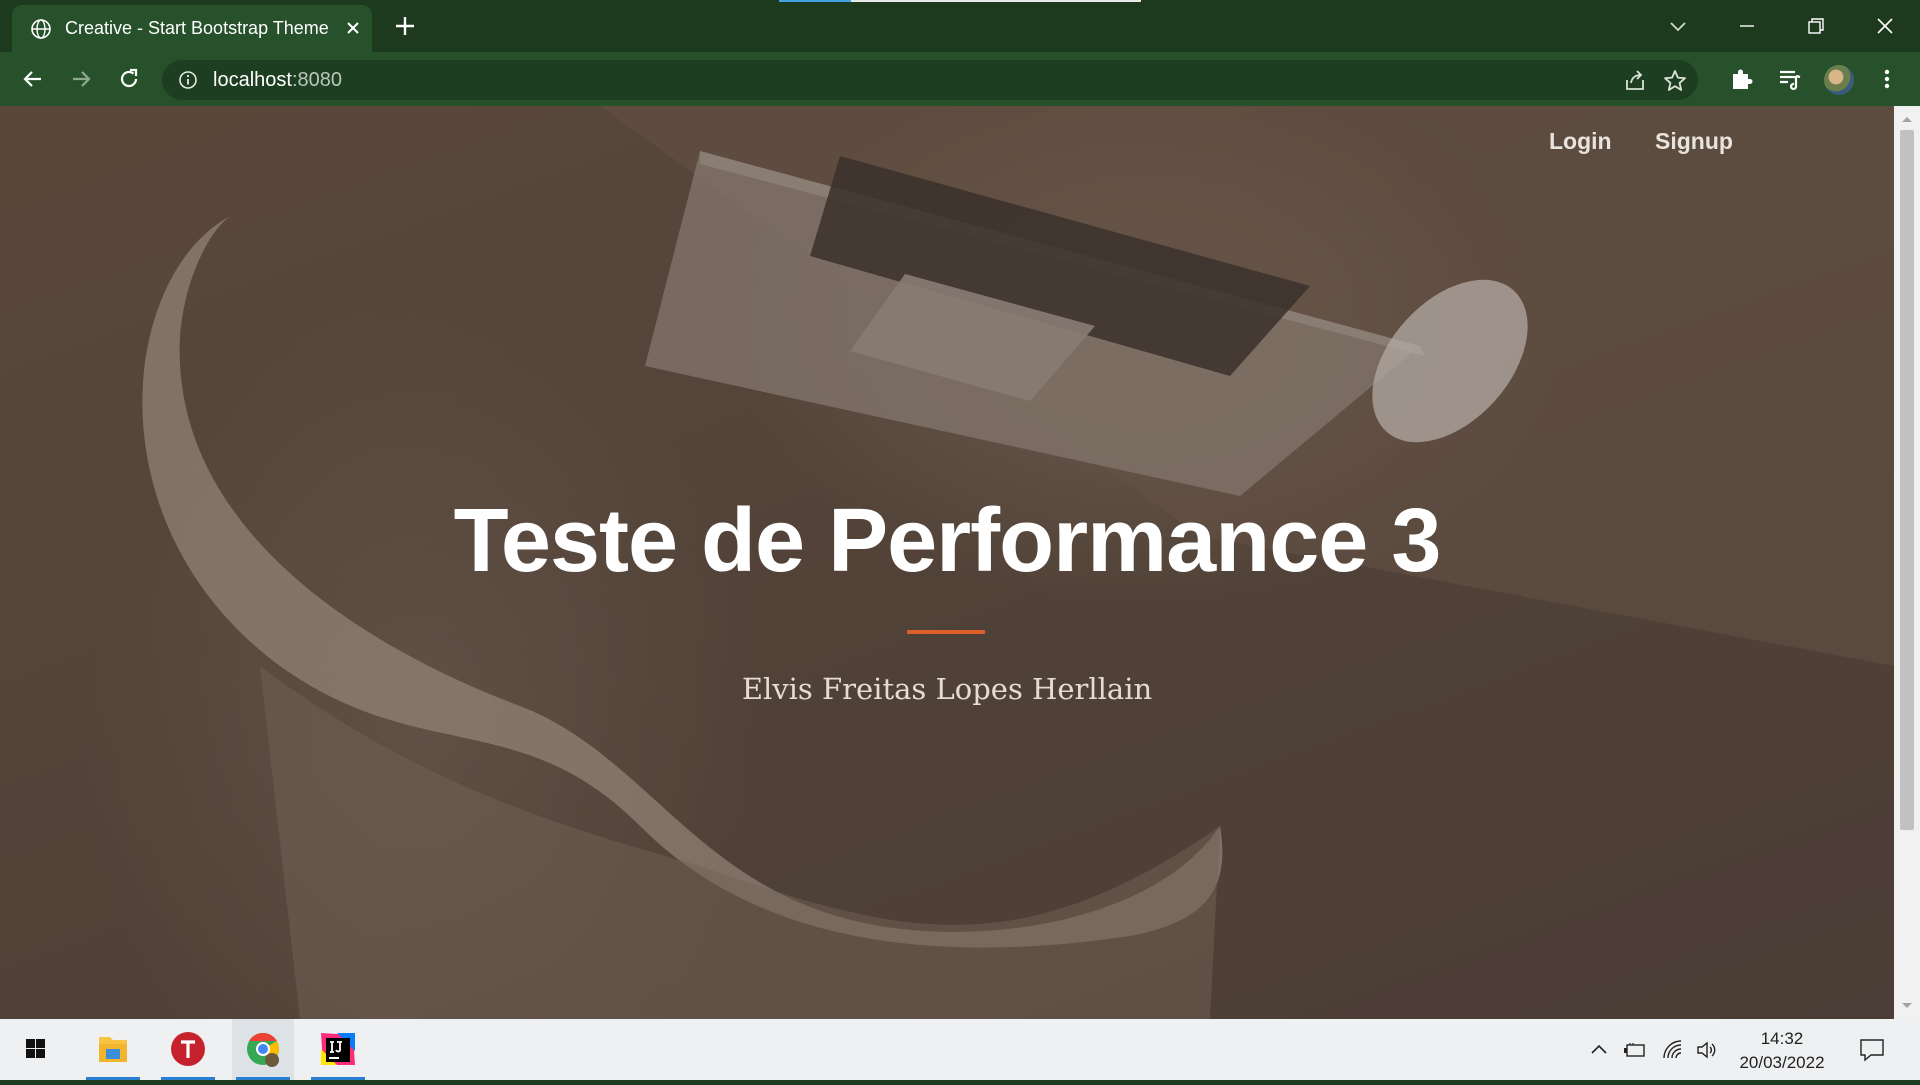 This screenshot has height=1085, width=1920. Describe the element at coordinates (1782, 1038) in the screenshot. I see `clock-time: 14:32` at that location.